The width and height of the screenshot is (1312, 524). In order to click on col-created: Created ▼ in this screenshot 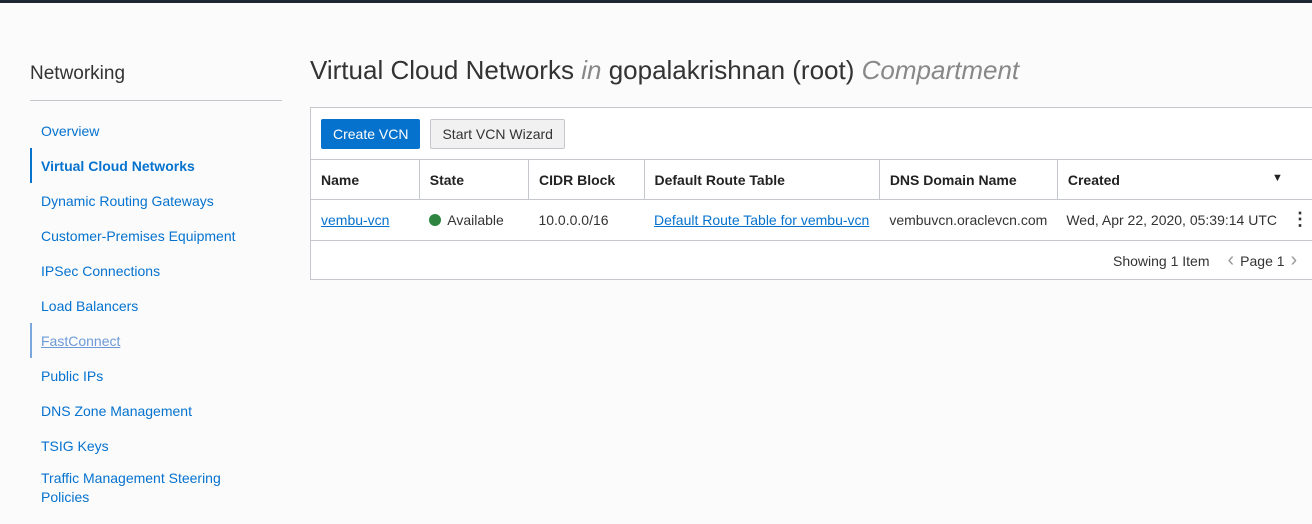, I will do `click(1184, 179)`.